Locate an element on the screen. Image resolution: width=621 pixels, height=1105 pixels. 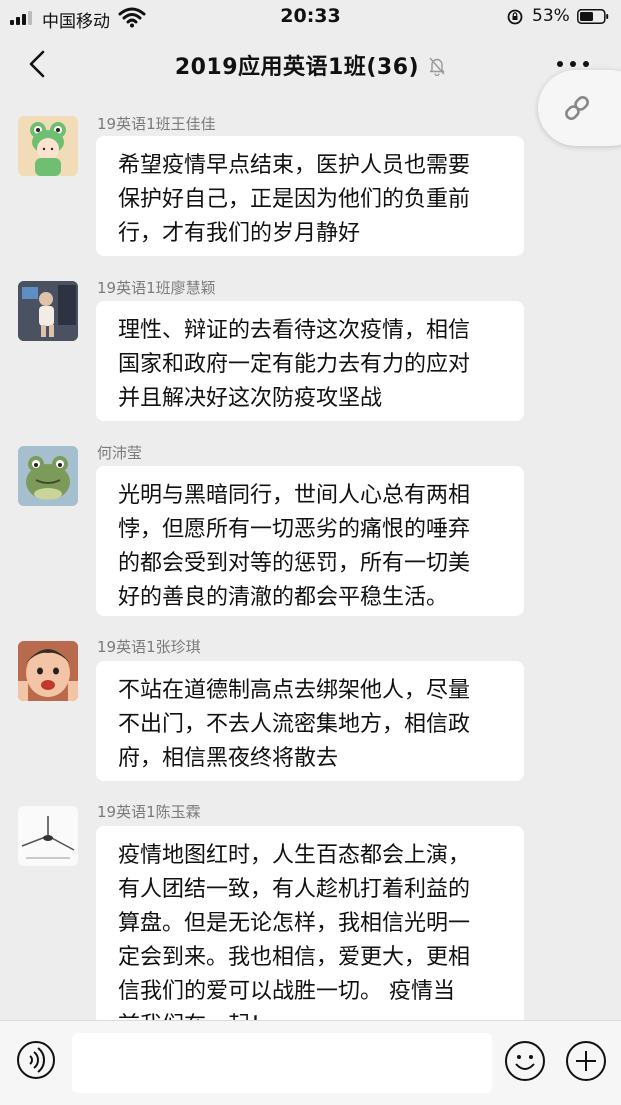
status-bar: 中国移动 20:33 53% is located at coordinates (310, 17).